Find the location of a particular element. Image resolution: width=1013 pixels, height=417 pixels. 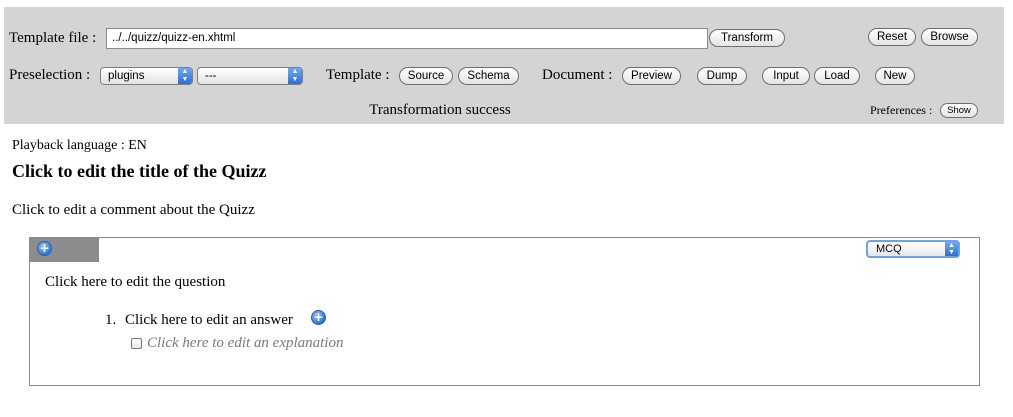

preferences-label: Preferences : is located at coordinates (901, 110).